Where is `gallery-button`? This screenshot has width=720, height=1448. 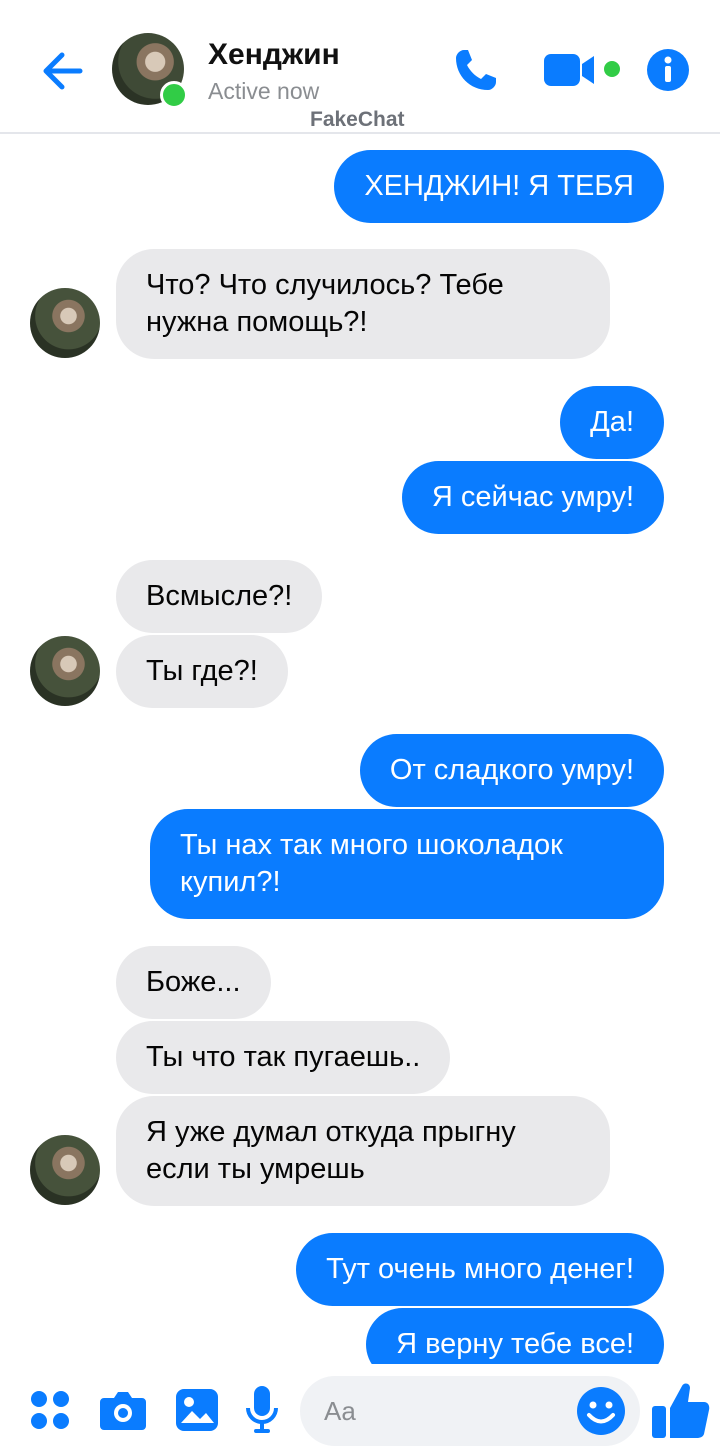 gallery-button is located at coordinates (197, 1412).